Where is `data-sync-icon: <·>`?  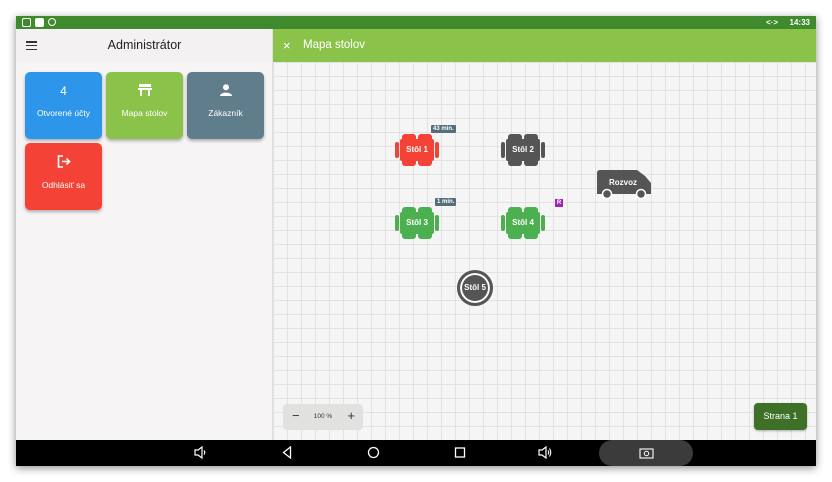 data-sync-icon: <·> is located at coordinates (771, 22).